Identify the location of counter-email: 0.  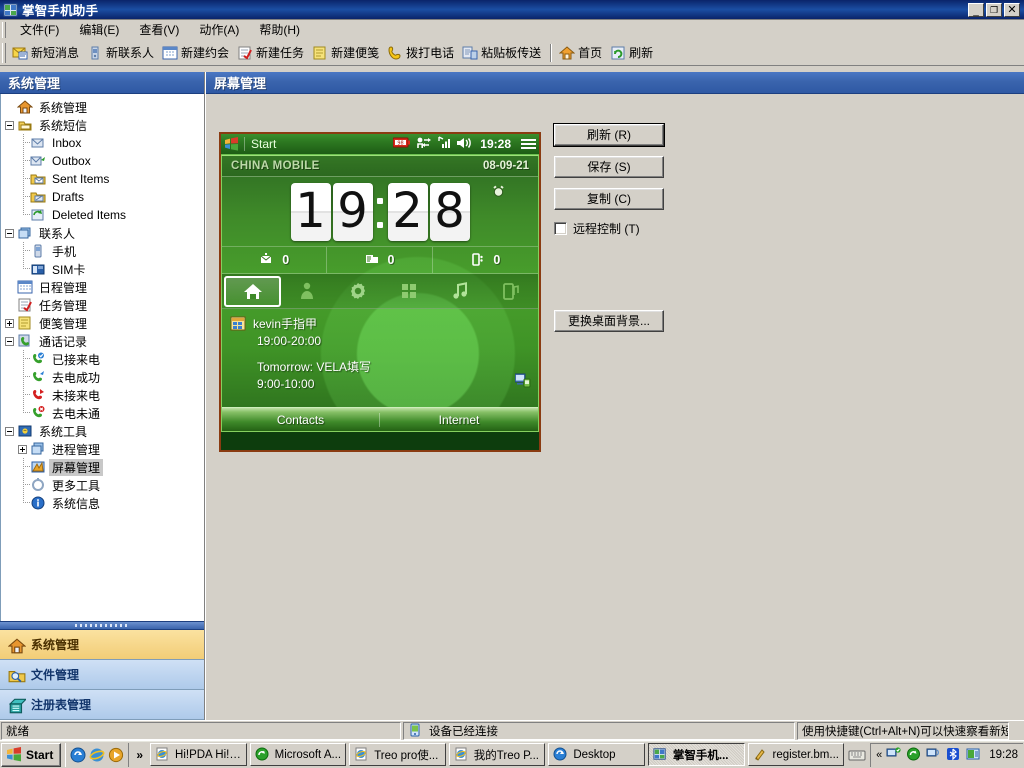
(275, 260).